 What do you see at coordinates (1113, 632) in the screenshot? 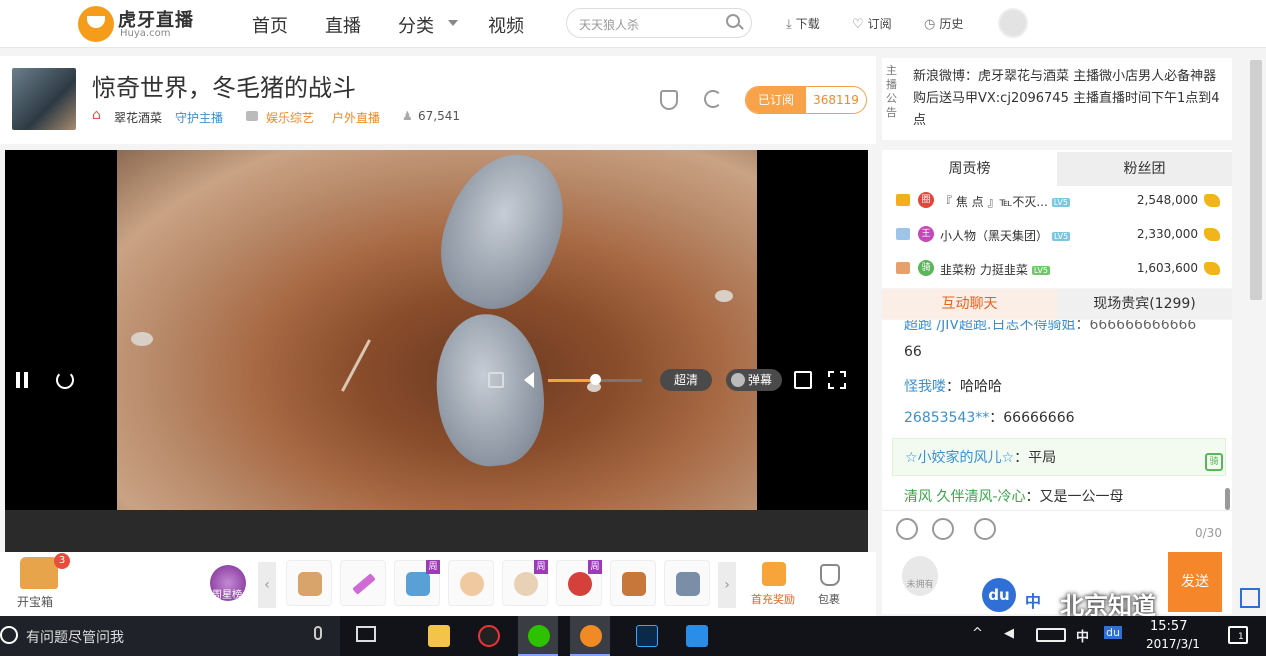
I see `tray-baidu-icon: du` at bounding box center [1113, 632].